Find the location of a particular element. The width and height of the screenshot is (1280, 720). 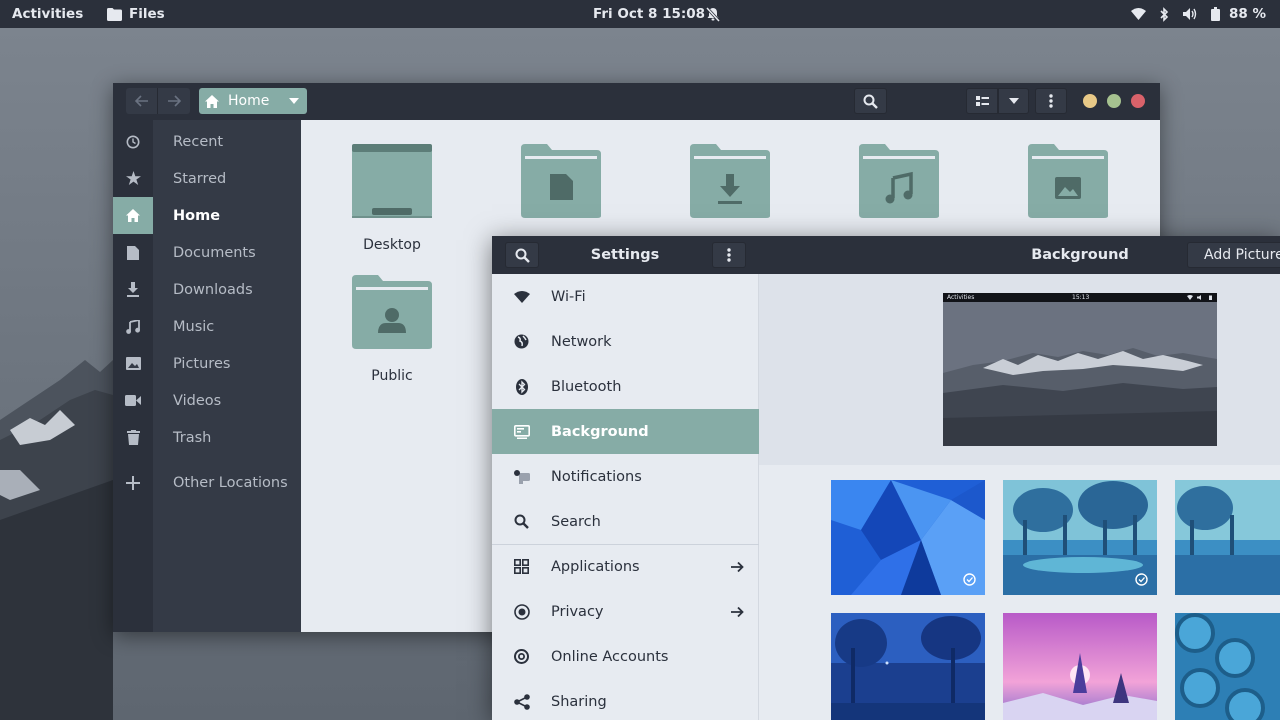

search-icon is located at coordinates (522, 255).